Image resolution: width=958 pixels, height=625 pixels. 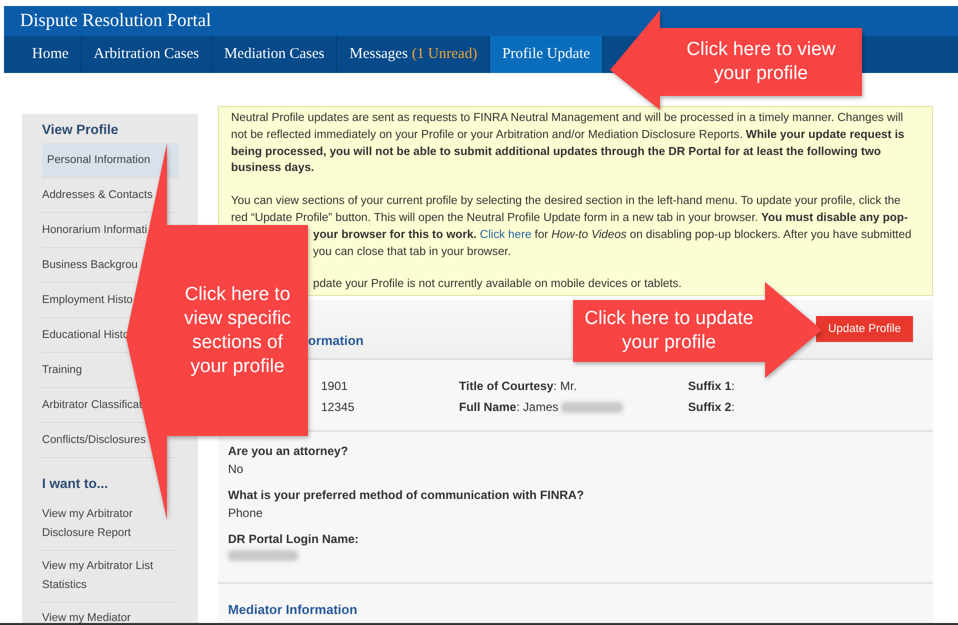 I want to click on field-text: 1901, so click(x=334, y=386).